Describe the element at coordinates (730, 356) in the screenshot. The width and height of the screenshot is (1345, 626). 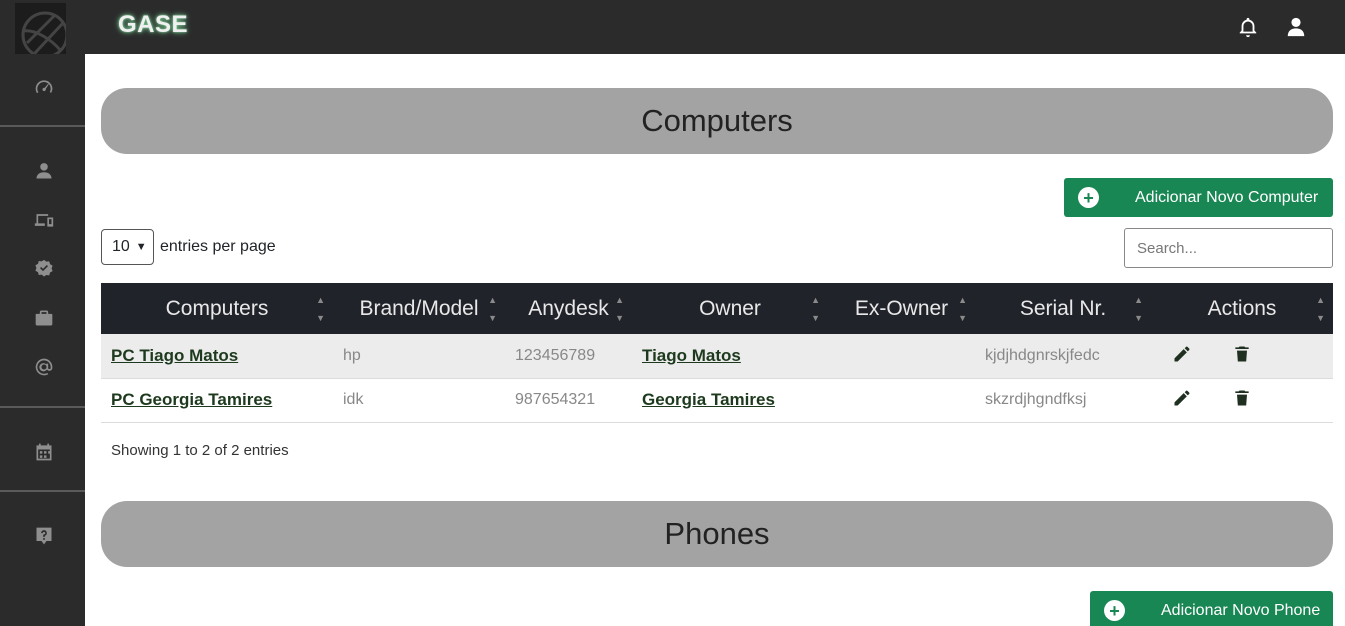
I see `owner-link: Tiago Matos` at that location.